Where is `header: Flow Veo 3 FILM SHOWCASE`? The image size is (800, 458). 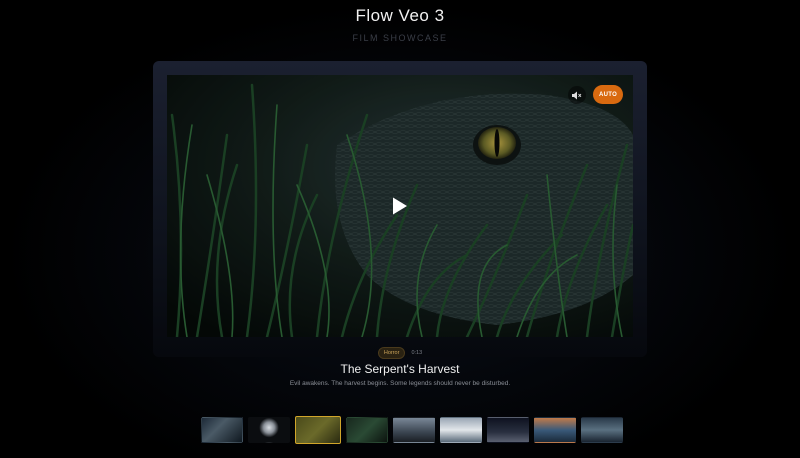
header: Flow Veo 3 FILM SHOWCASE is located at coordinates (400, 24).